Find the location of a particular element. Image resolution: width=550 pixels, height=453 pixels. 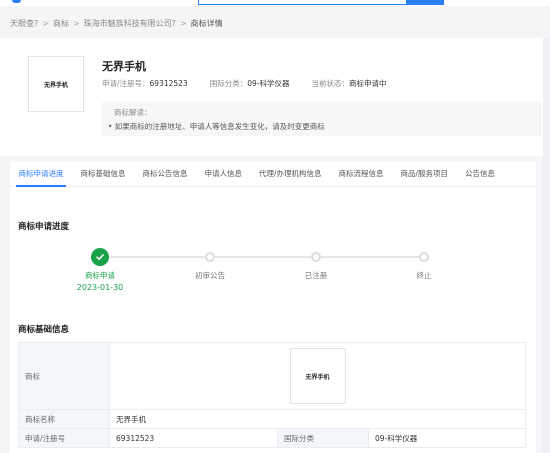

table-row: 商标 无界手机 is located at coordinates (272, 376).